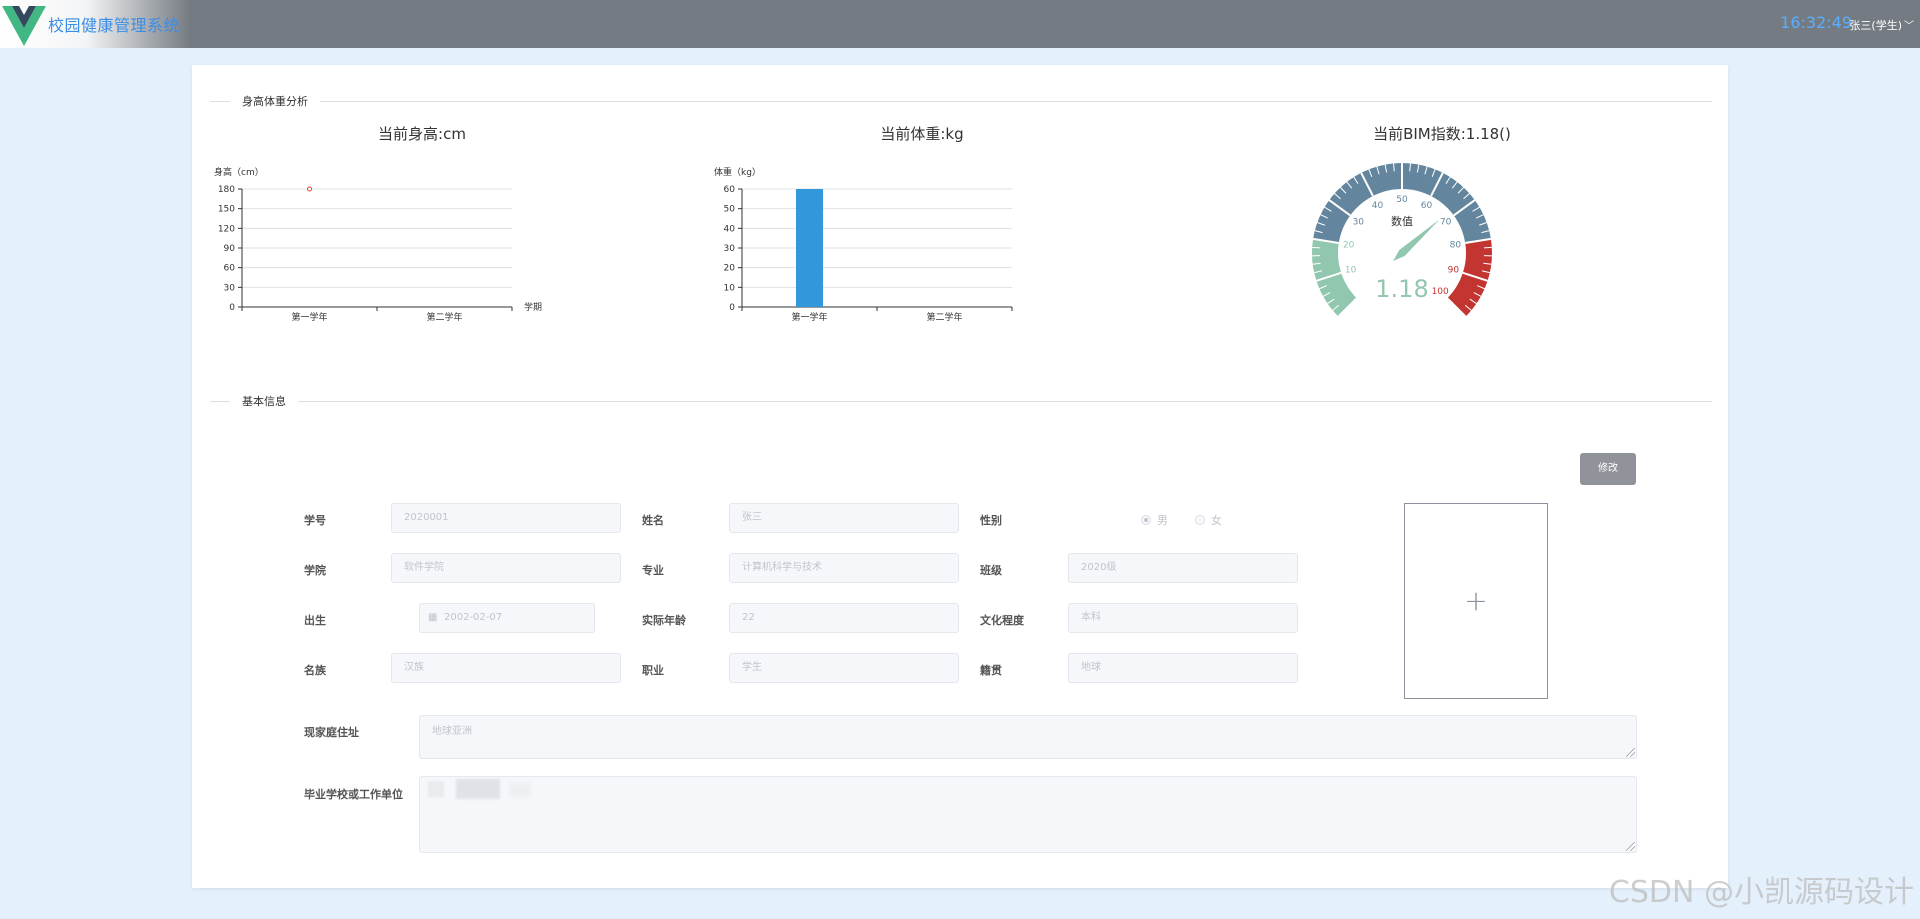 This screenshot has height=919, width=1920. Describe the element at coordinates (264, 401) in the screenshot. I see `section-title-basic-info: 基本信息` at that location.